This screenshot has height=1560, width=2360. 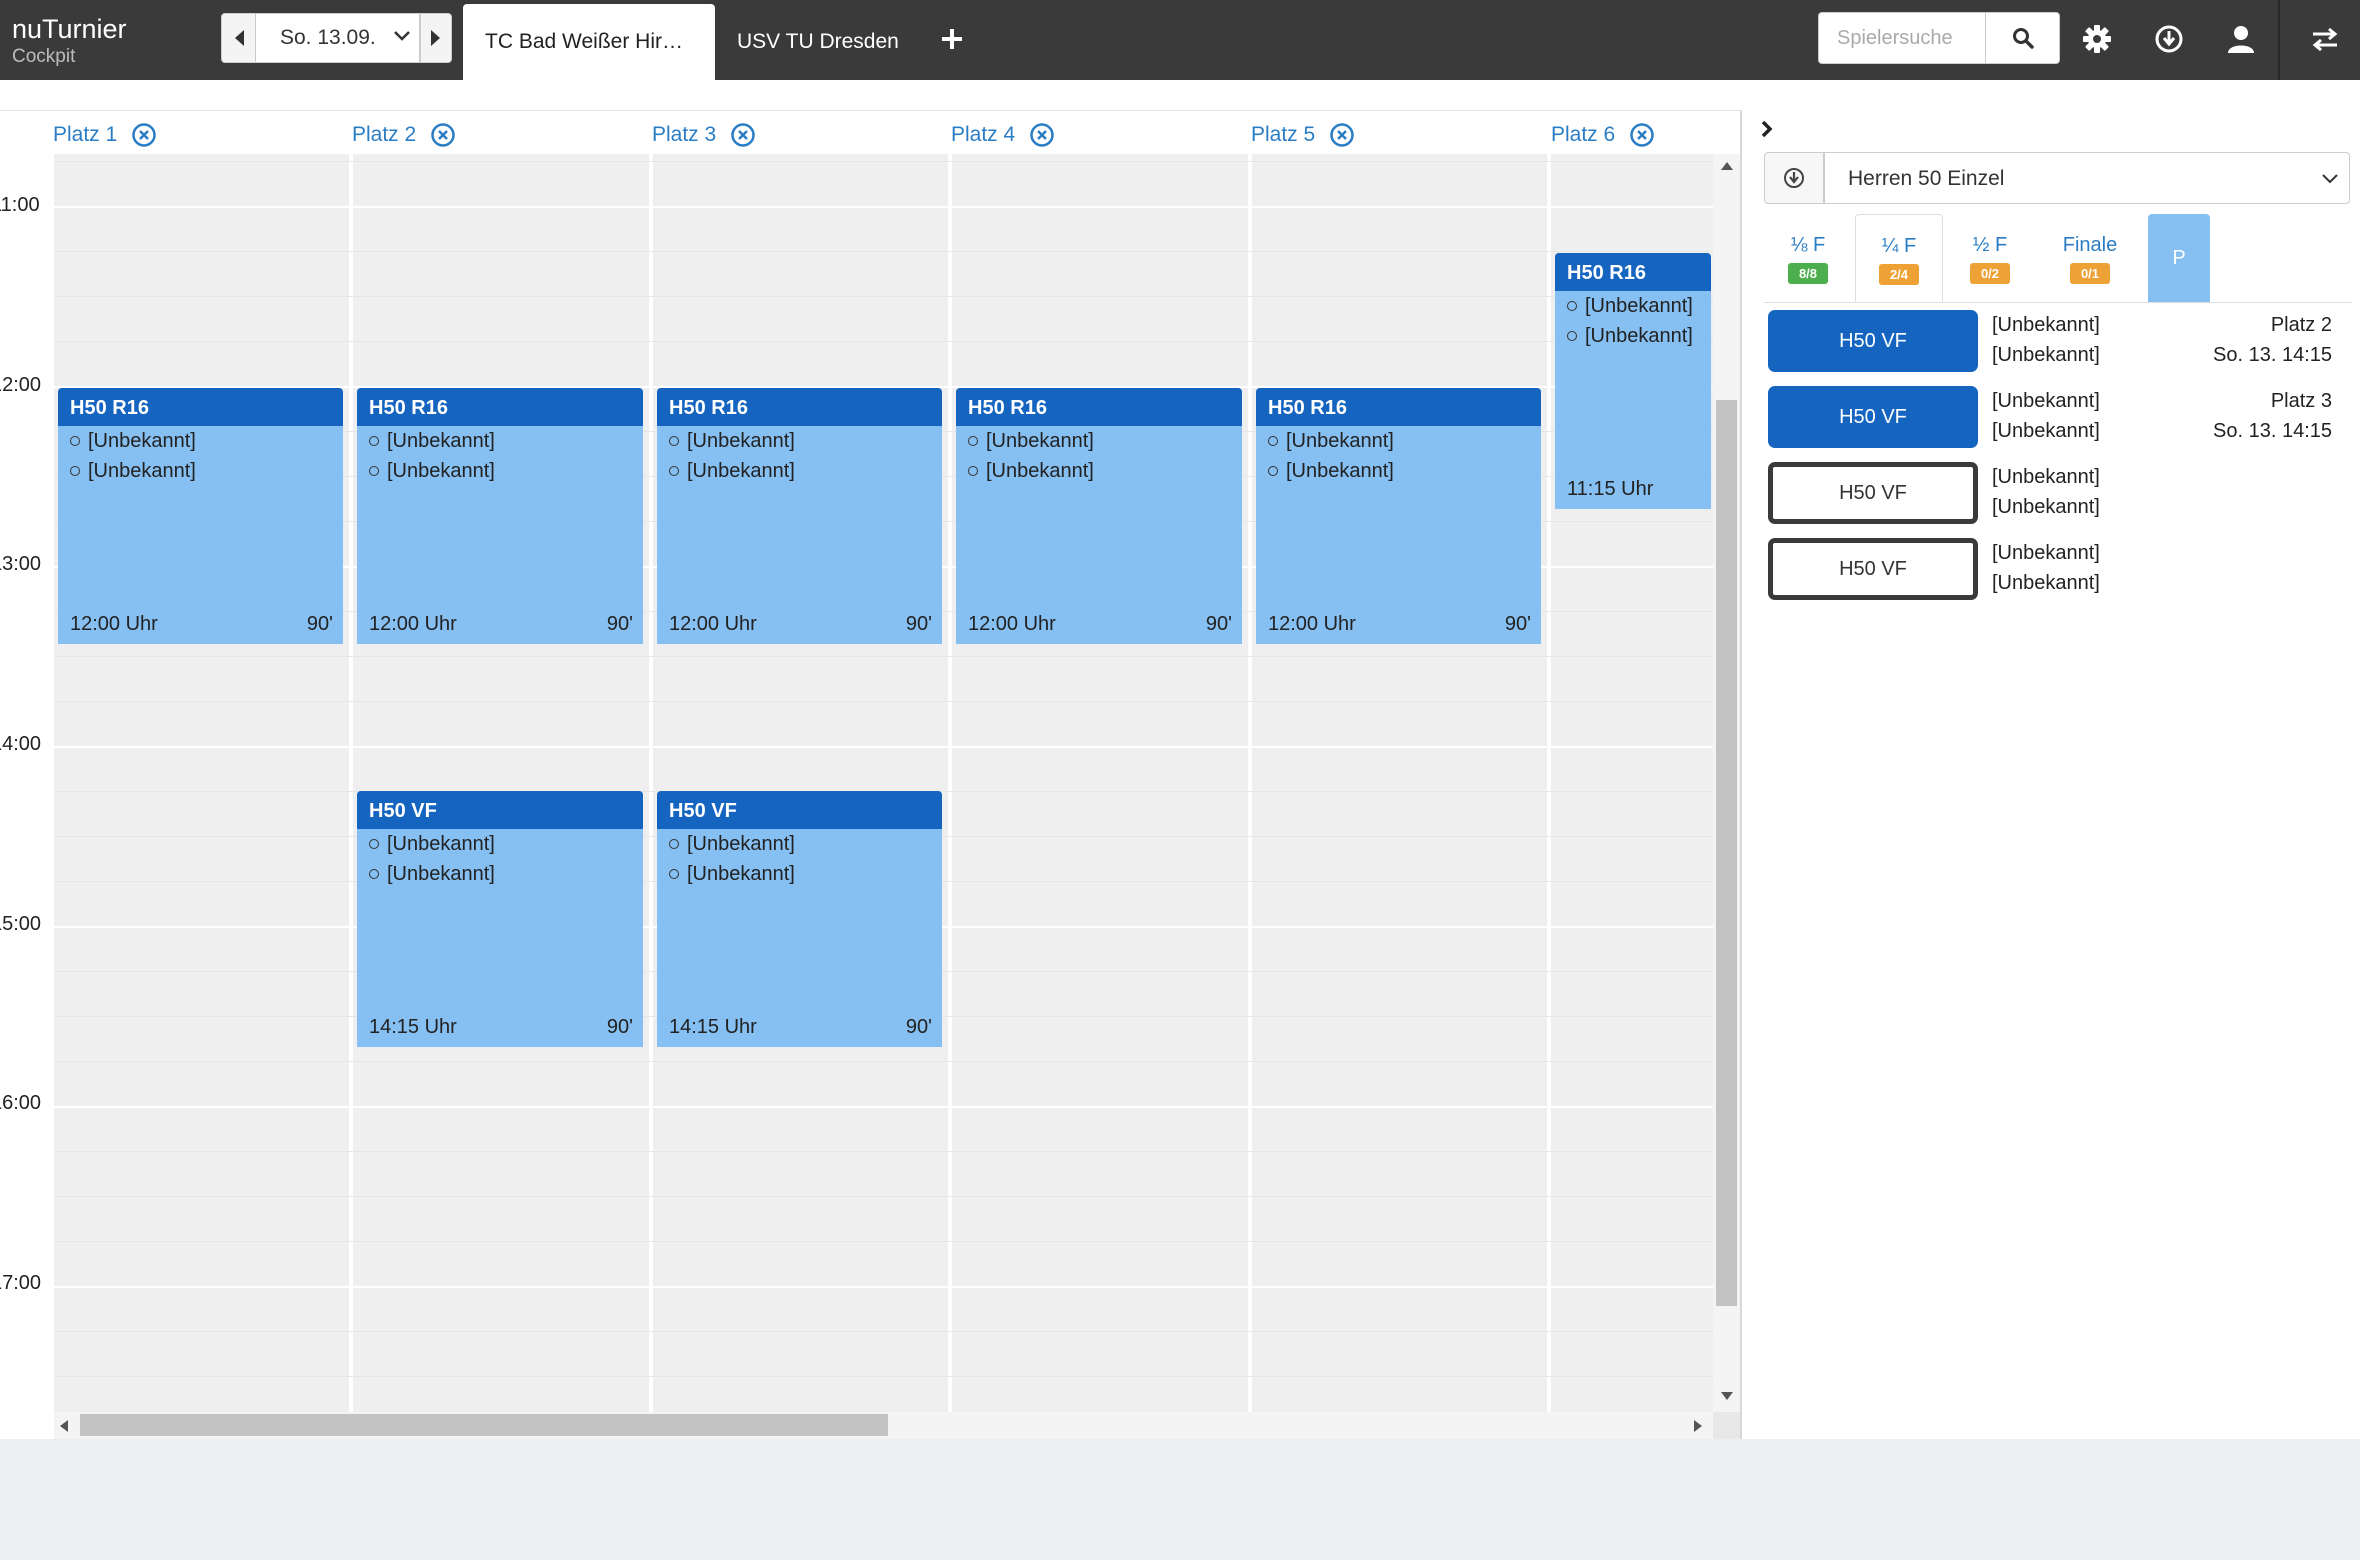 I want to click on horizontal-scrollbar, so click(x=884, y=1425).